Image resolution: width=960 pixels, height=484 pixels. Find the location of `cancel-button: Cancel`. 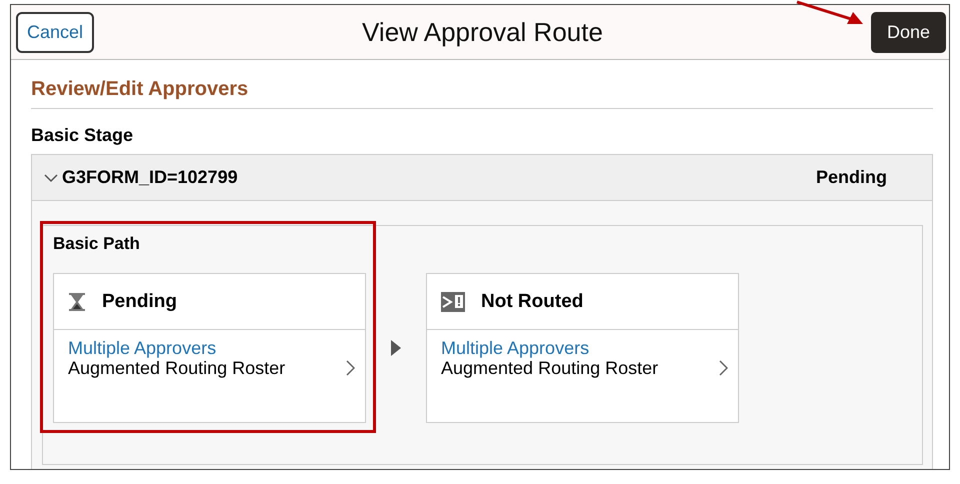

cancel-button: Cancel is located at coordinates (55, 32).